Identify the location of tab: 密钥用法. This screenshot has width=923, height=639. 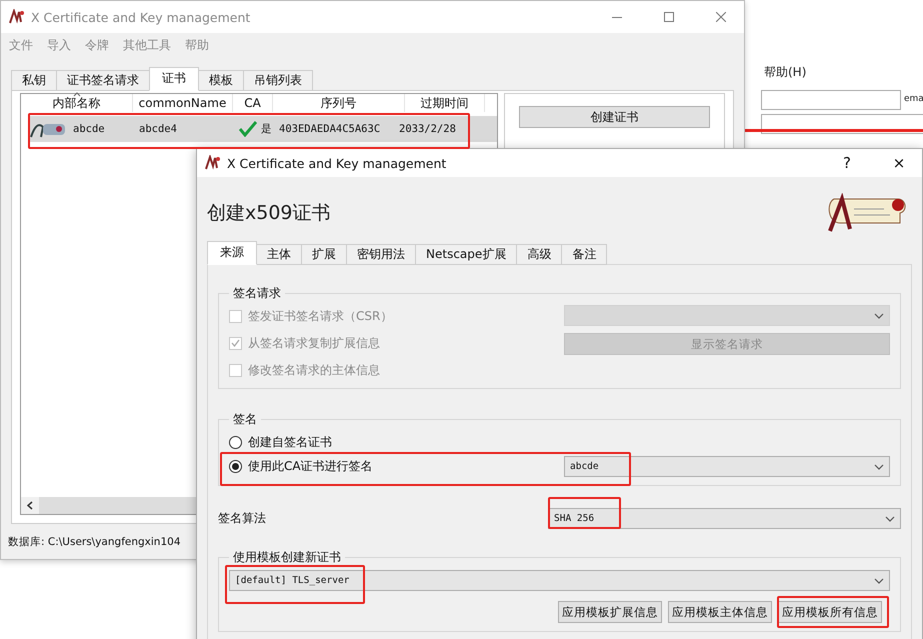
(381, 254).